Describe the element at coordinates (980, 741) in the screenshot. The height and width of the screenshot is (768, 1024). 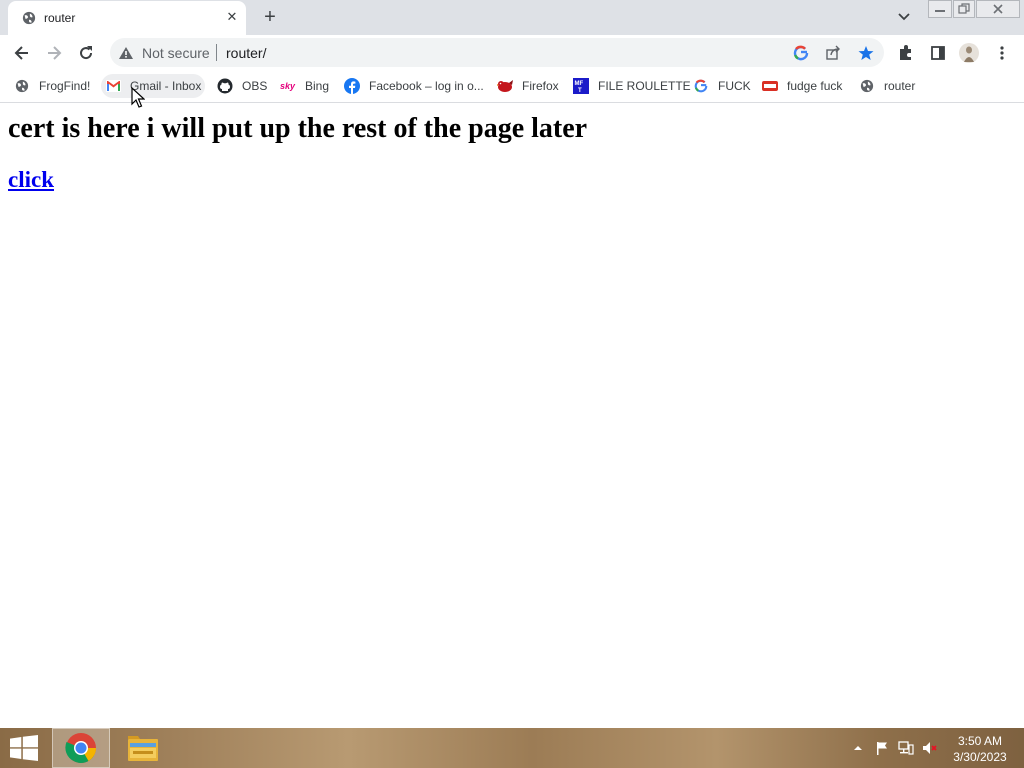
I see `clock-time: 3:50 AM` at that location.